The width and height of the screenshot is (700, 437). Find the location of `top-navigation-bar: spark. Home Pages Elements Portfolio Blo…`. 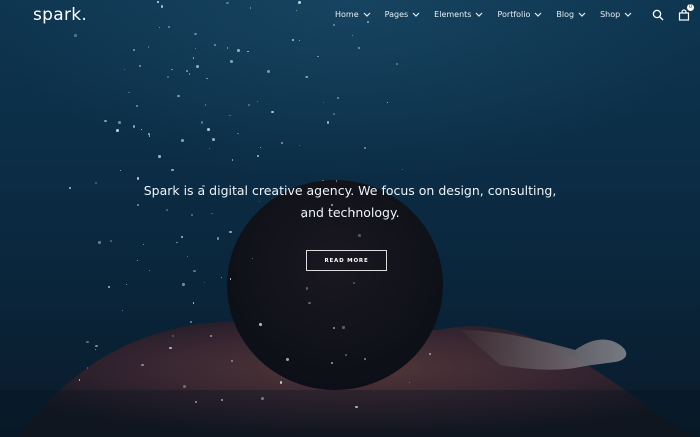

top-navigation-bar: spark. Home Pages Elements Portfolio Blo… is located at coordinates (350, 15).